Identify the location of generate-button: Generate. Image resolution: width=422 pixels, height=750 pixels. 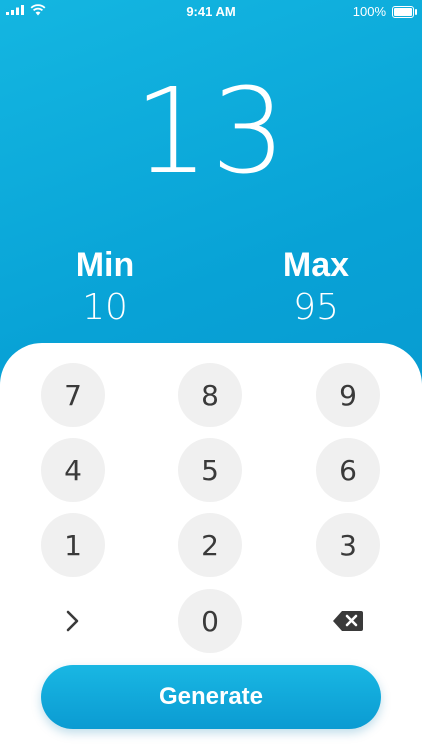
(211, 697).